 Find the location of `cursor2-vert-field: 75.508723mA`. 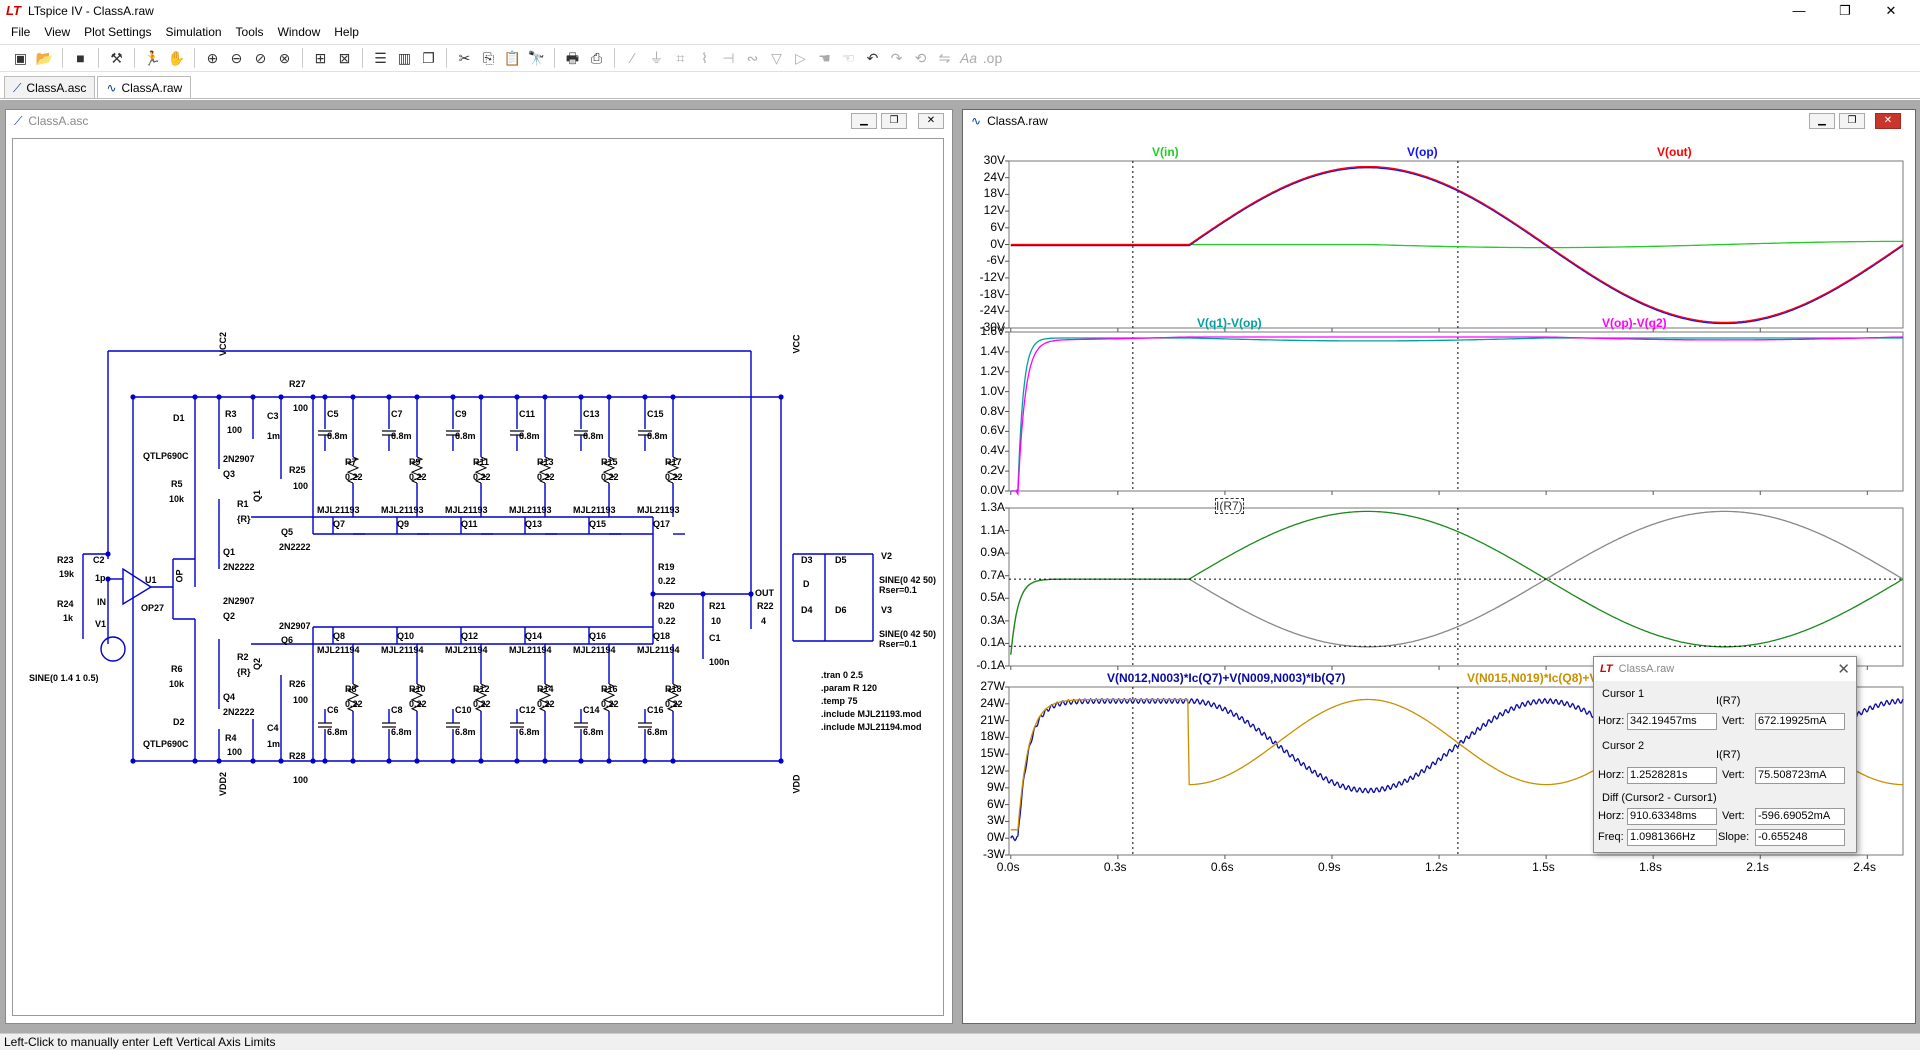

cursor2-vert-field: 75.508723mA is located at coordinates (1800, 775).